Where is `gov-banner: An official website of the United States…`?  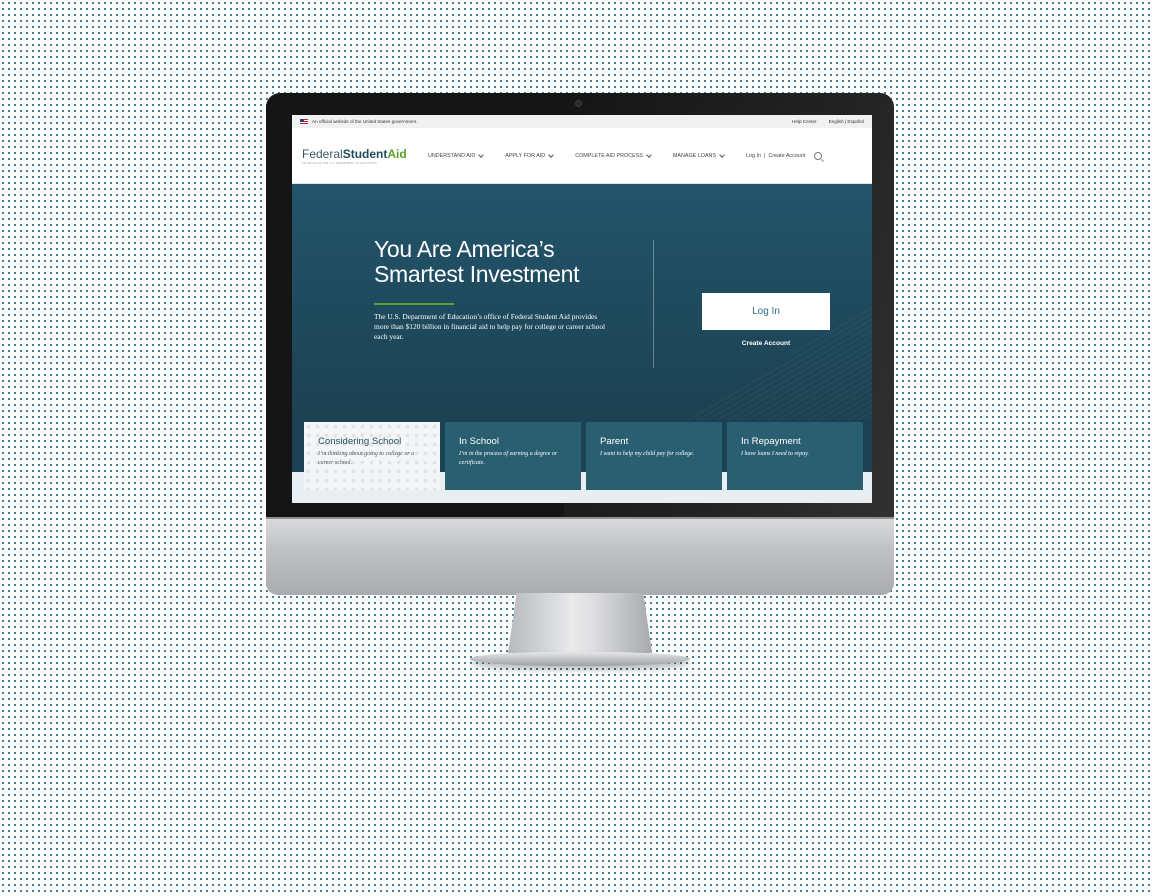
gov-banner: An official website of the United States… is located at coordinates (582, 121).